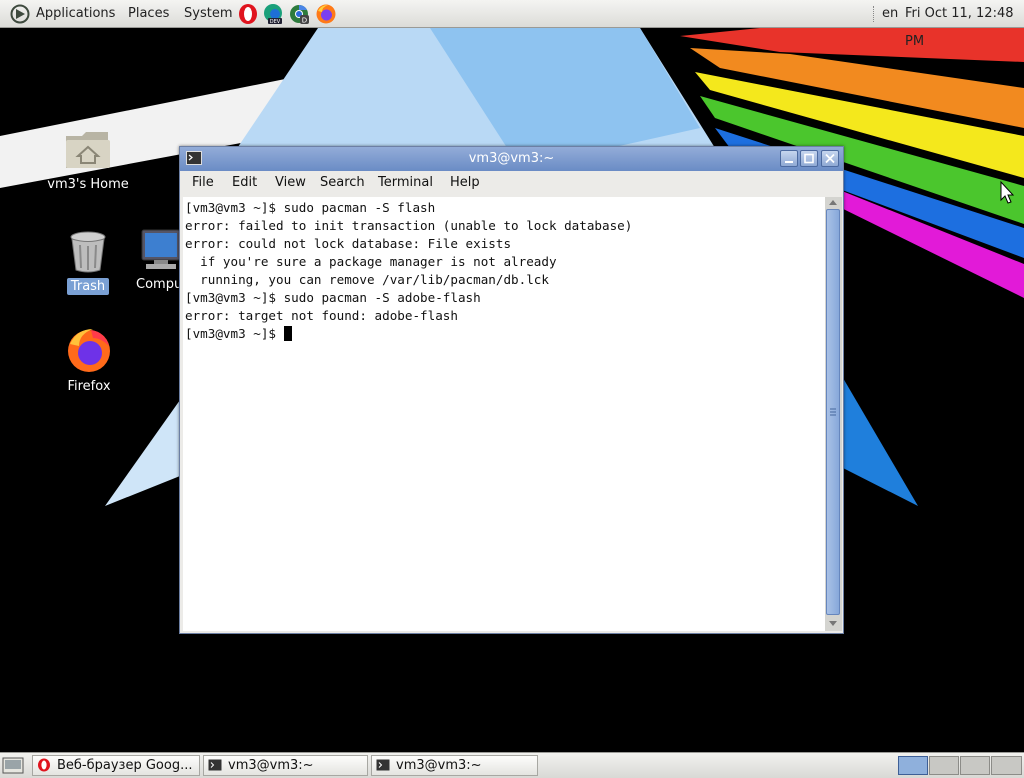  What do you see at coordinates (405, 183) in the screenshot?
I see `menu-terminal: Terminal` at bounding box center [405, 183].